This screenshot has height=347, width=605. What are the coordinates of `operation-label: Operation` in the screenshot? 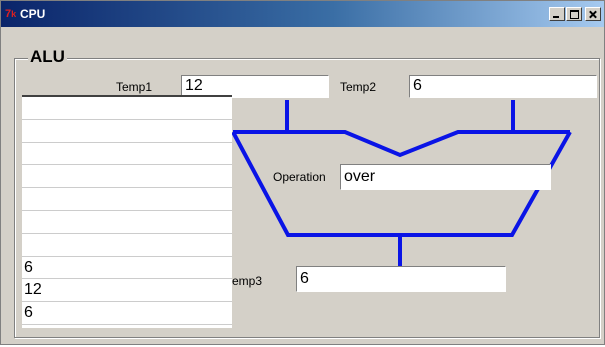 It's located at (299, 177).